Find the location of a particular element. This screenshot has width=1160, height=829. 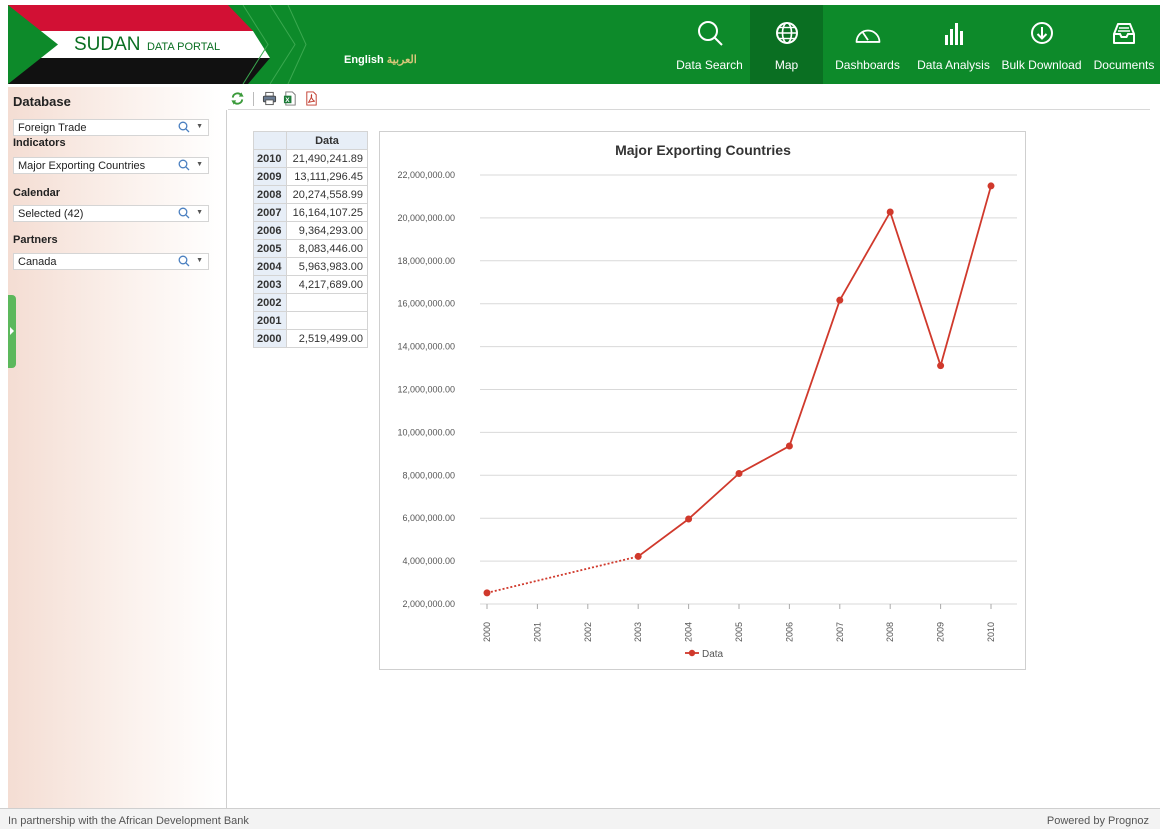

table-row: 2005 8,083,446.00 is located at coordinates (310, 248).